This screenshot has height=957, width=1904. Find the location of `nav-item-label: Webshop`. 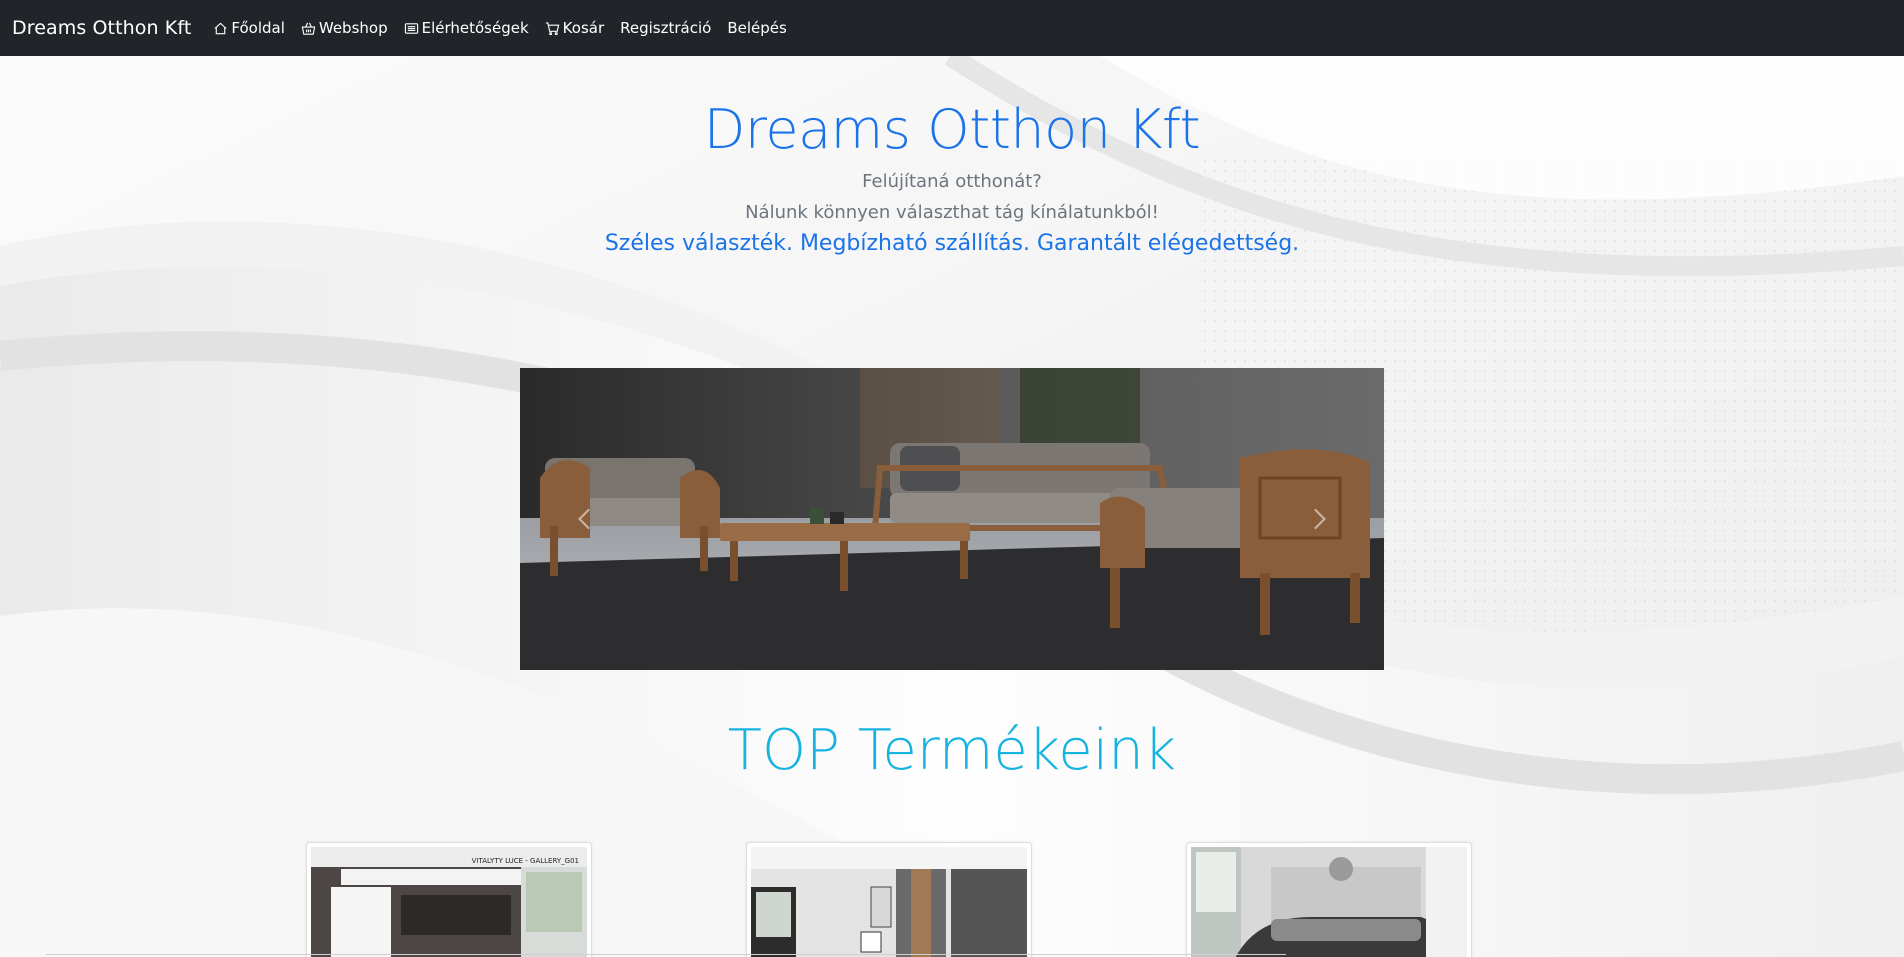

nav-item-label: Webshop is located at coordinates (353, 28).